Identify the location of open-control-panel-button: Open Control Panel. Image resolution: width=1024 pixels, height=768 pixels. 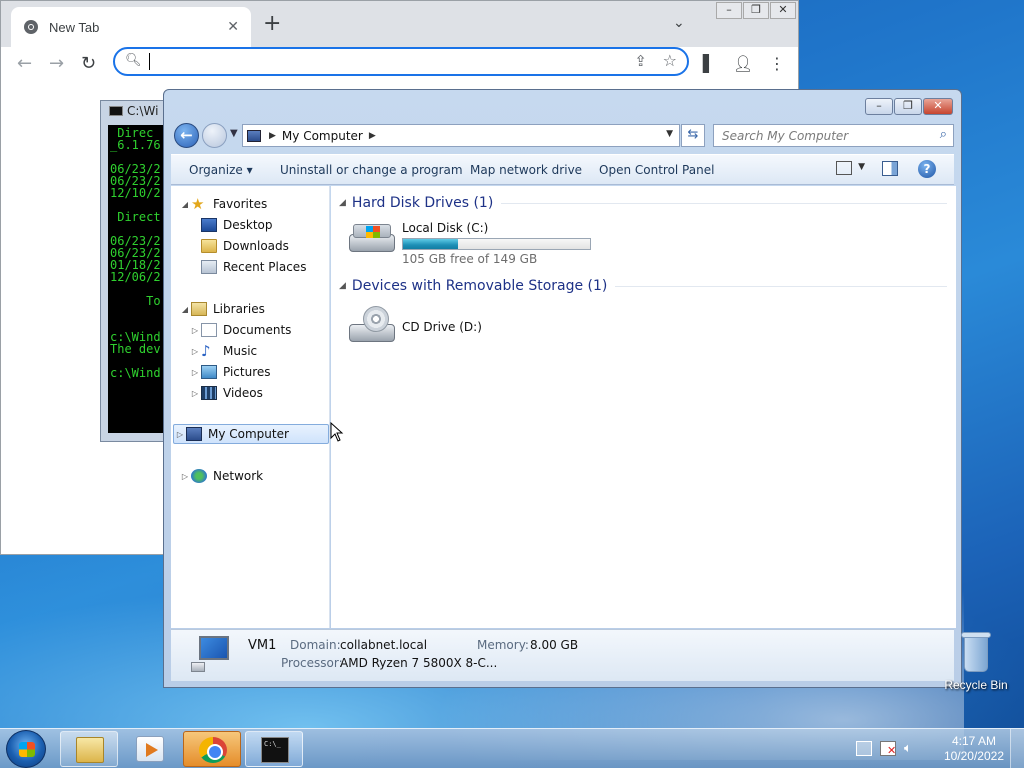
(656, 170).